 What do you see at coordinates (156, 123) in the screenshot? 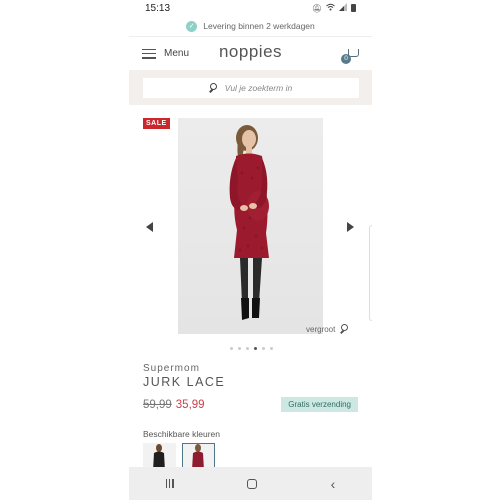
I see `sale-badge: SALE` at bounding box center [156, 123].